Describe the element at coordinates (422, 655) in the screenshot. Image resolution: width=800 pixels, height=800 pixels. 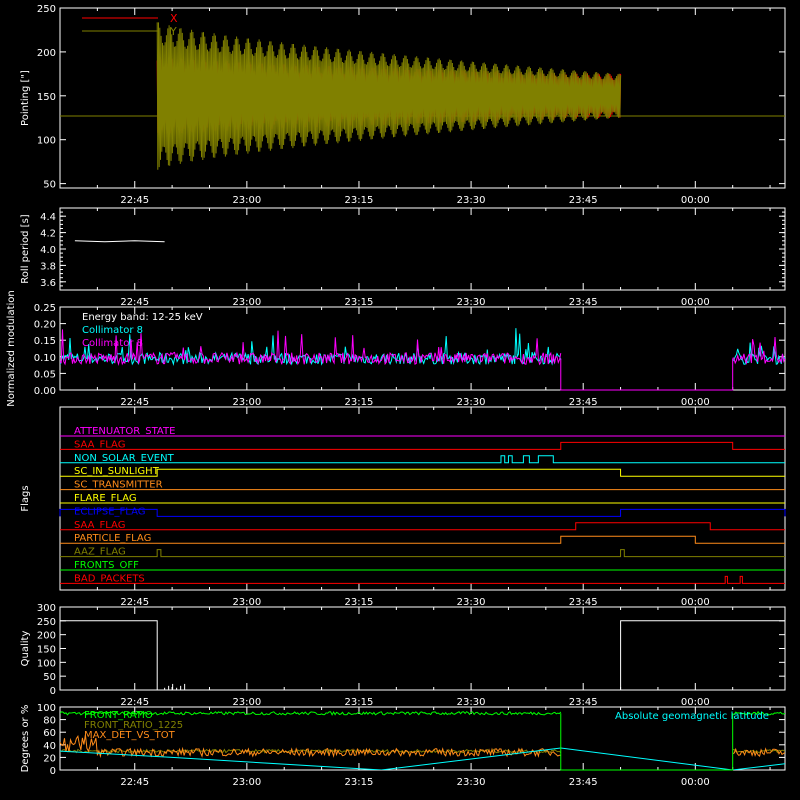
I see `quality-line` at that location.